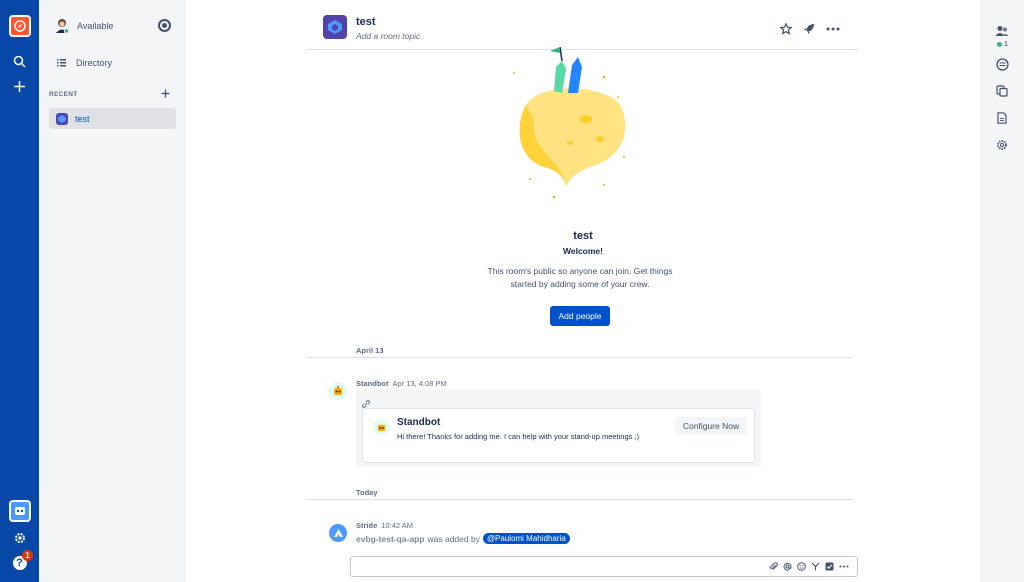  I want to click on add-people-button: Add people, so click(580, 316).